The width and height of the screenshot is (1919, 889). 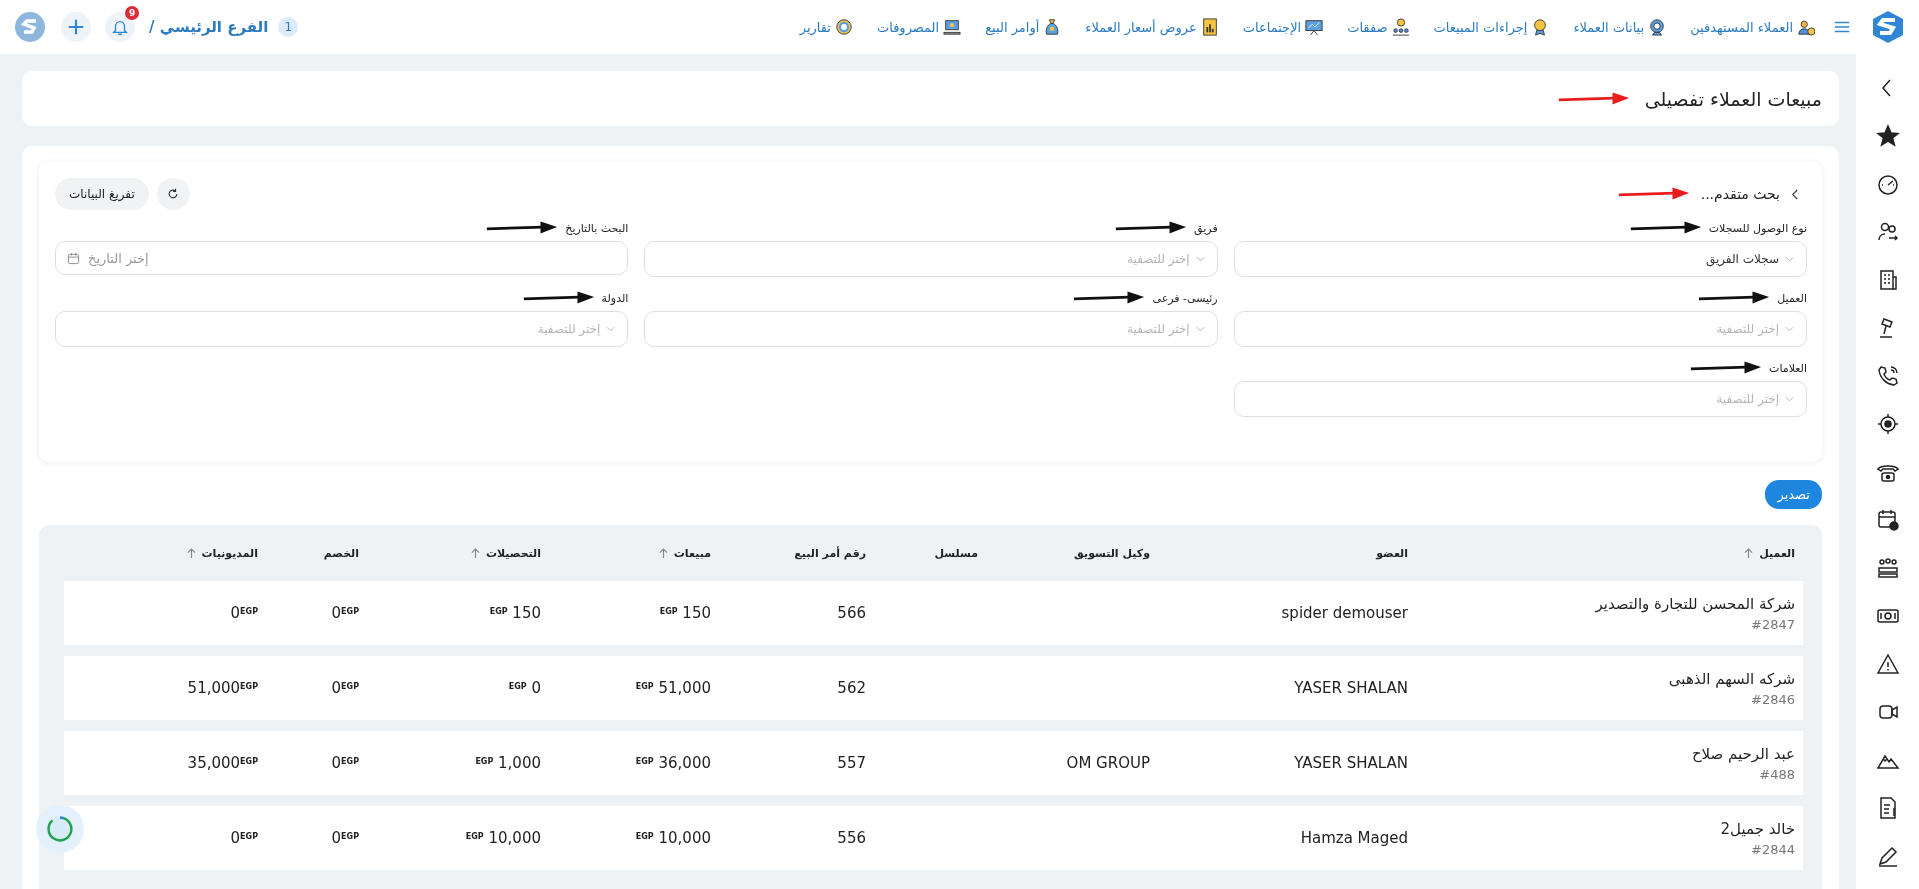 I want to click on presentation-board-icon, so click(x=1314, y=27).